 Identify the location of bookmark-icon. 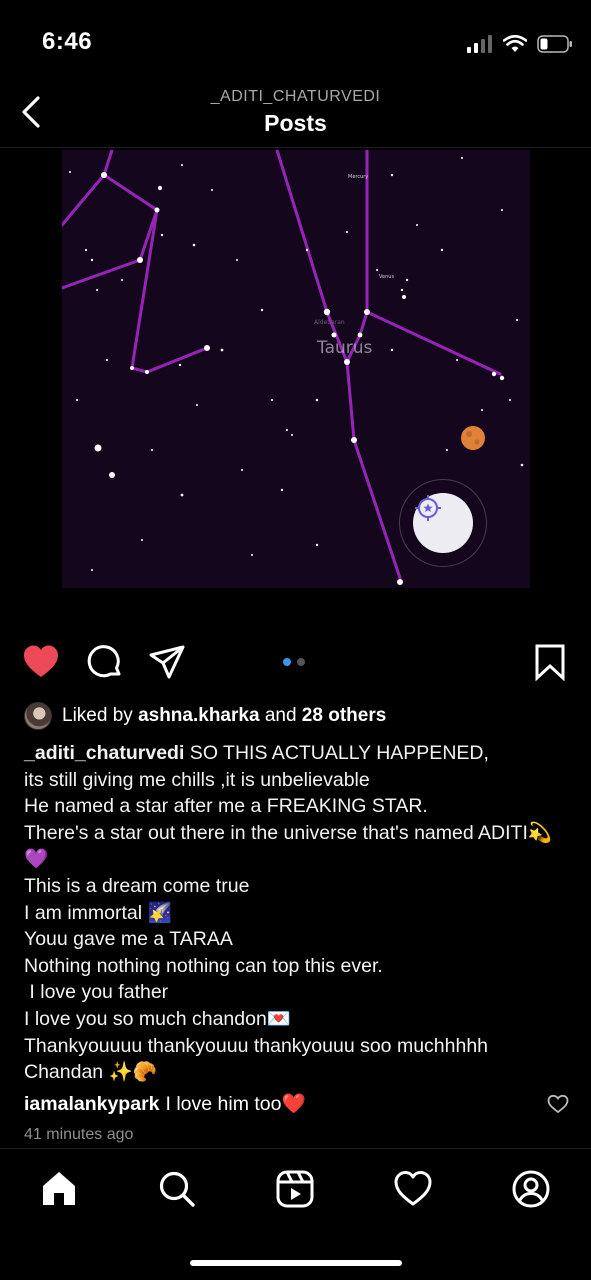
(550, 663).